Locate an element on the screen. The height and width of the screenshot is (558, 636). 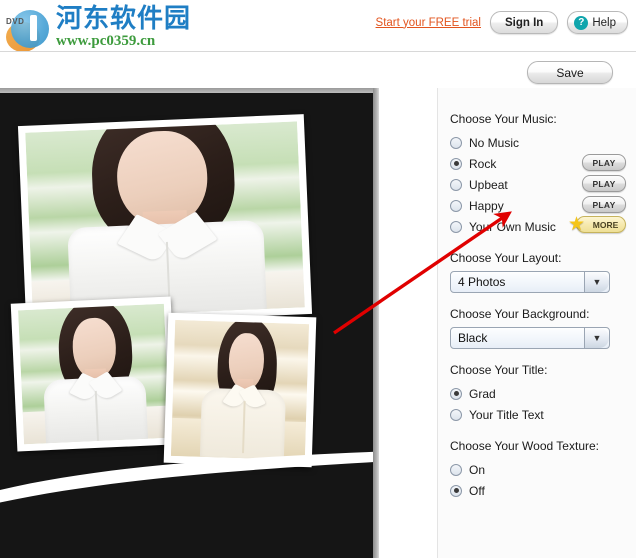
title-option-grad: Grad is located at coordinates (540, 393).